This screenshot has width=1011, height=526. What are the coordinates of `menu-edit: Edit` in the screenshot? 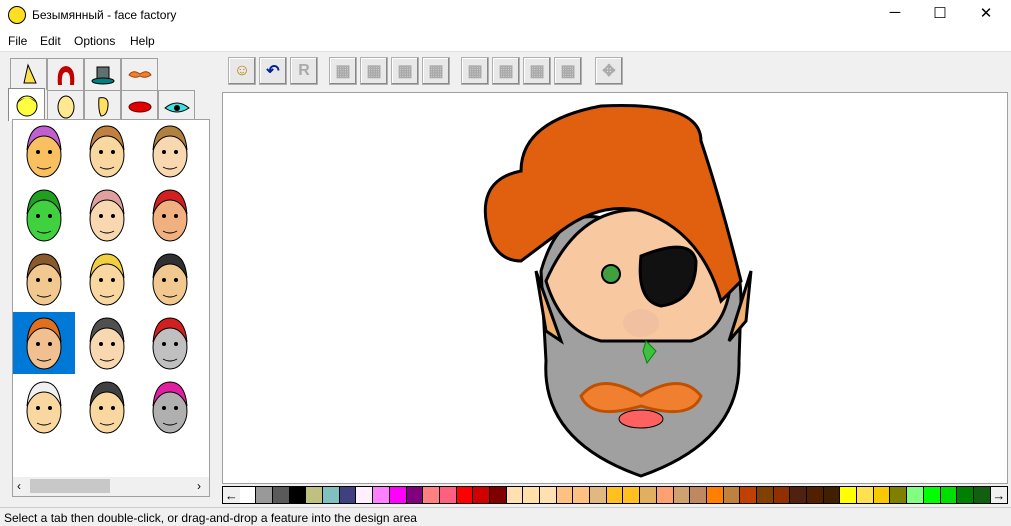 It's located at (50, 41).